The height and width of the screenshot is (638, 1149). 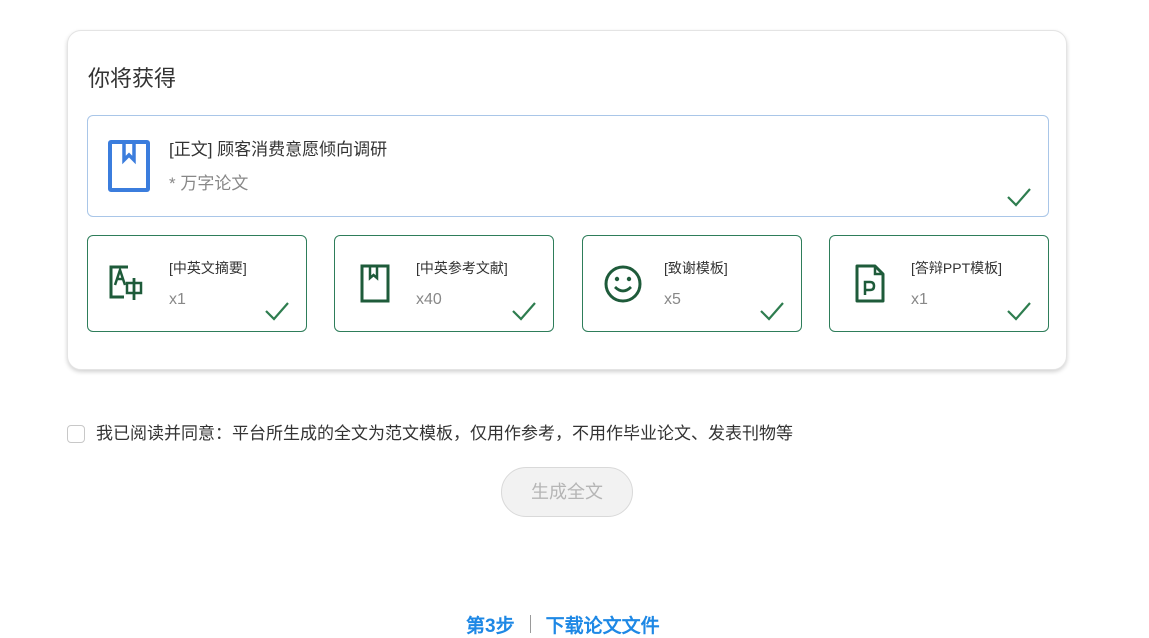 I want to click on deliverable-item-references: [中英参考文献] x40, so click(x=444, y=283).